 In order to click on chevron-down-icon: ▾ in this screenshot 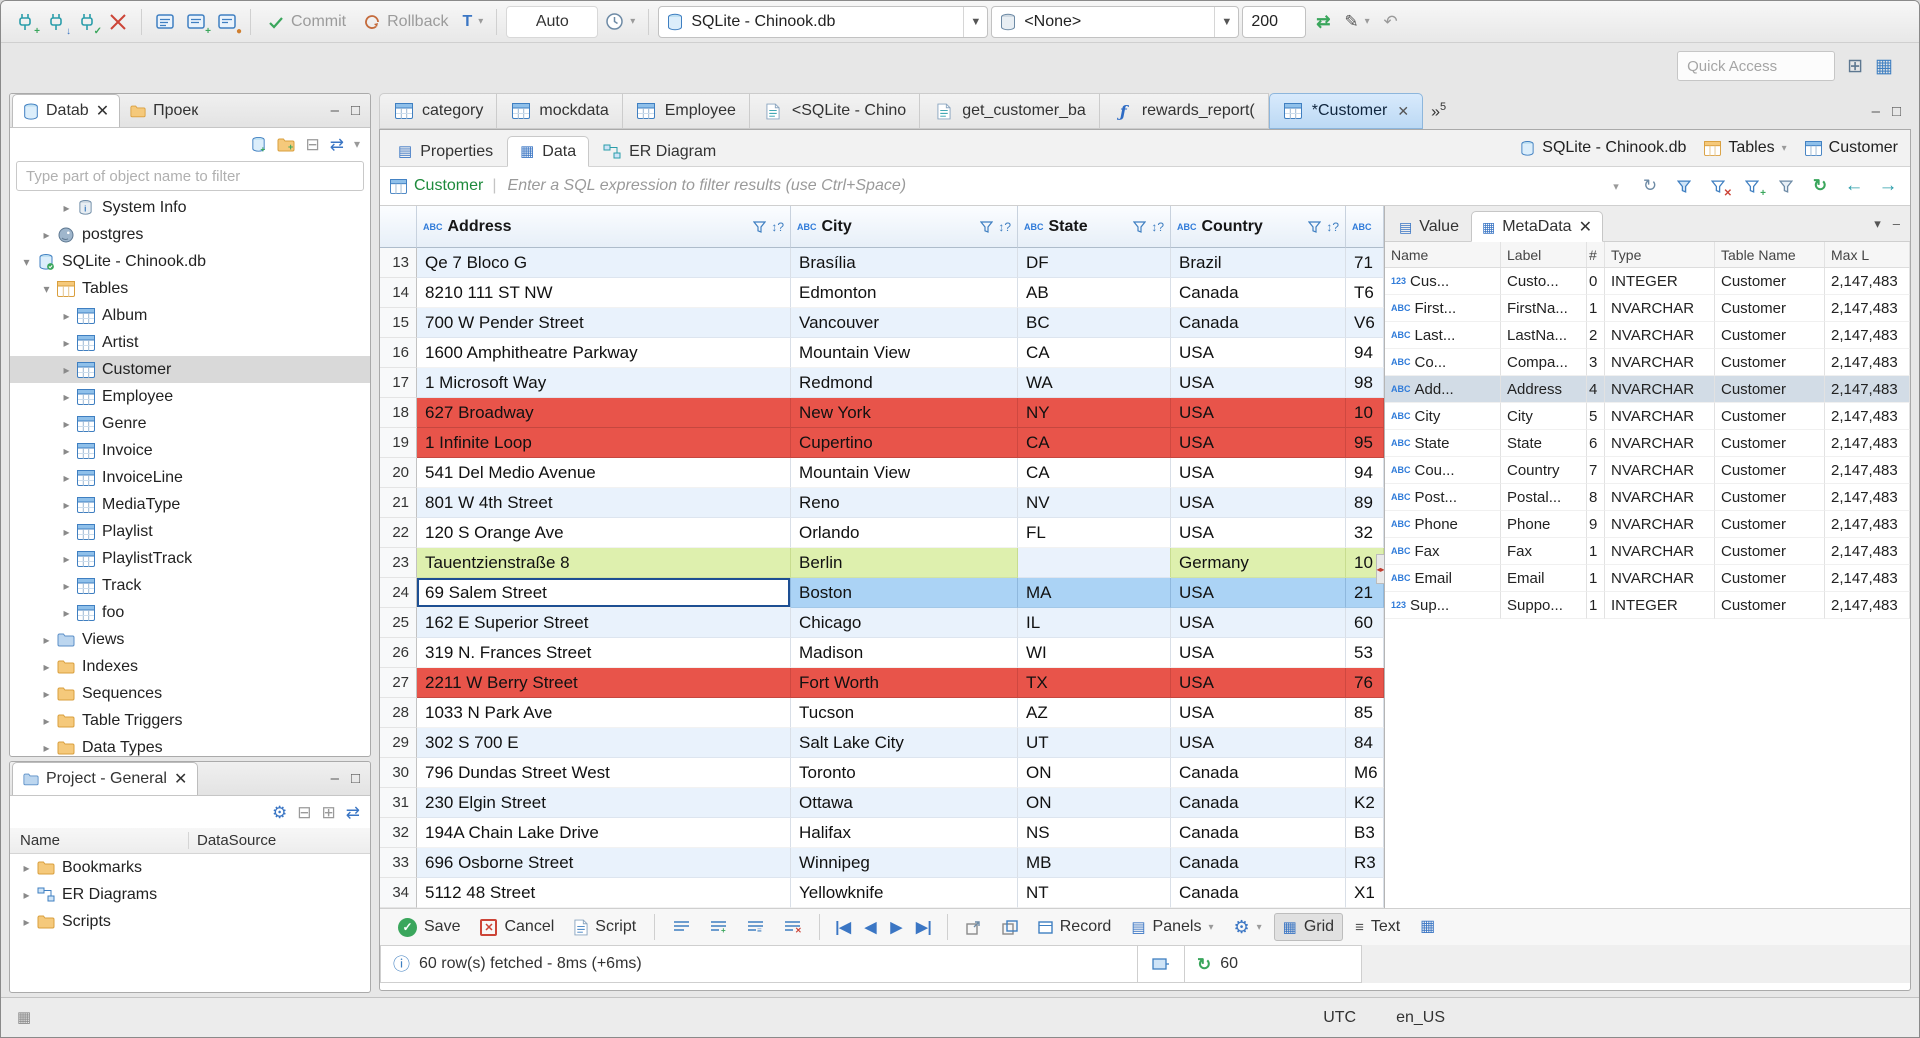, I will do `click(26, 262)`.